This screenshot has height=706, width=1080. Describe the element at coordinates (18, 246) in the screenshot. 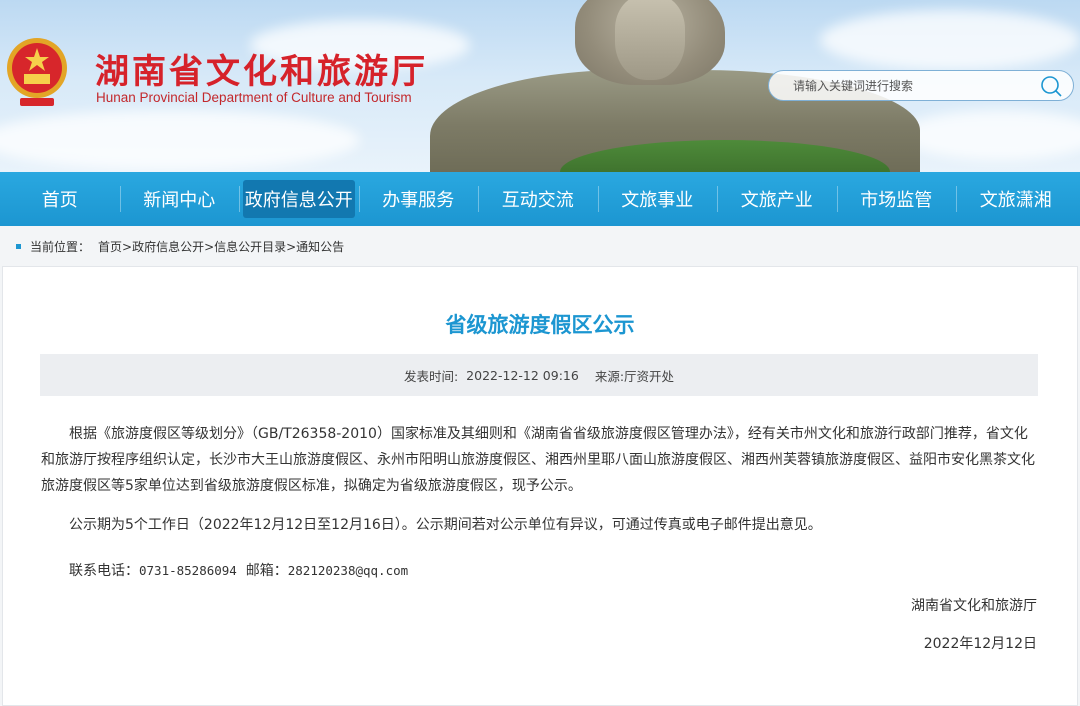

I see `bullet-icon` at that location.